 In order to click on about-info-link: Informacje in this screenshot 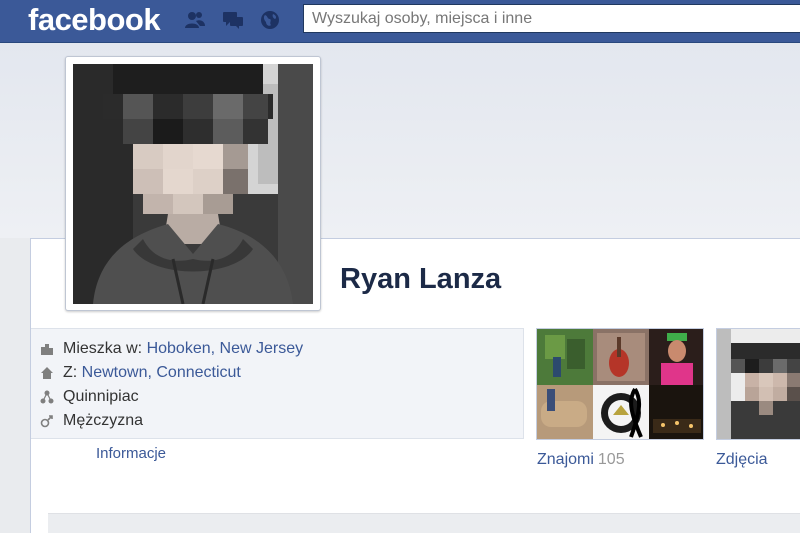, I will do `click(131, 453)`.